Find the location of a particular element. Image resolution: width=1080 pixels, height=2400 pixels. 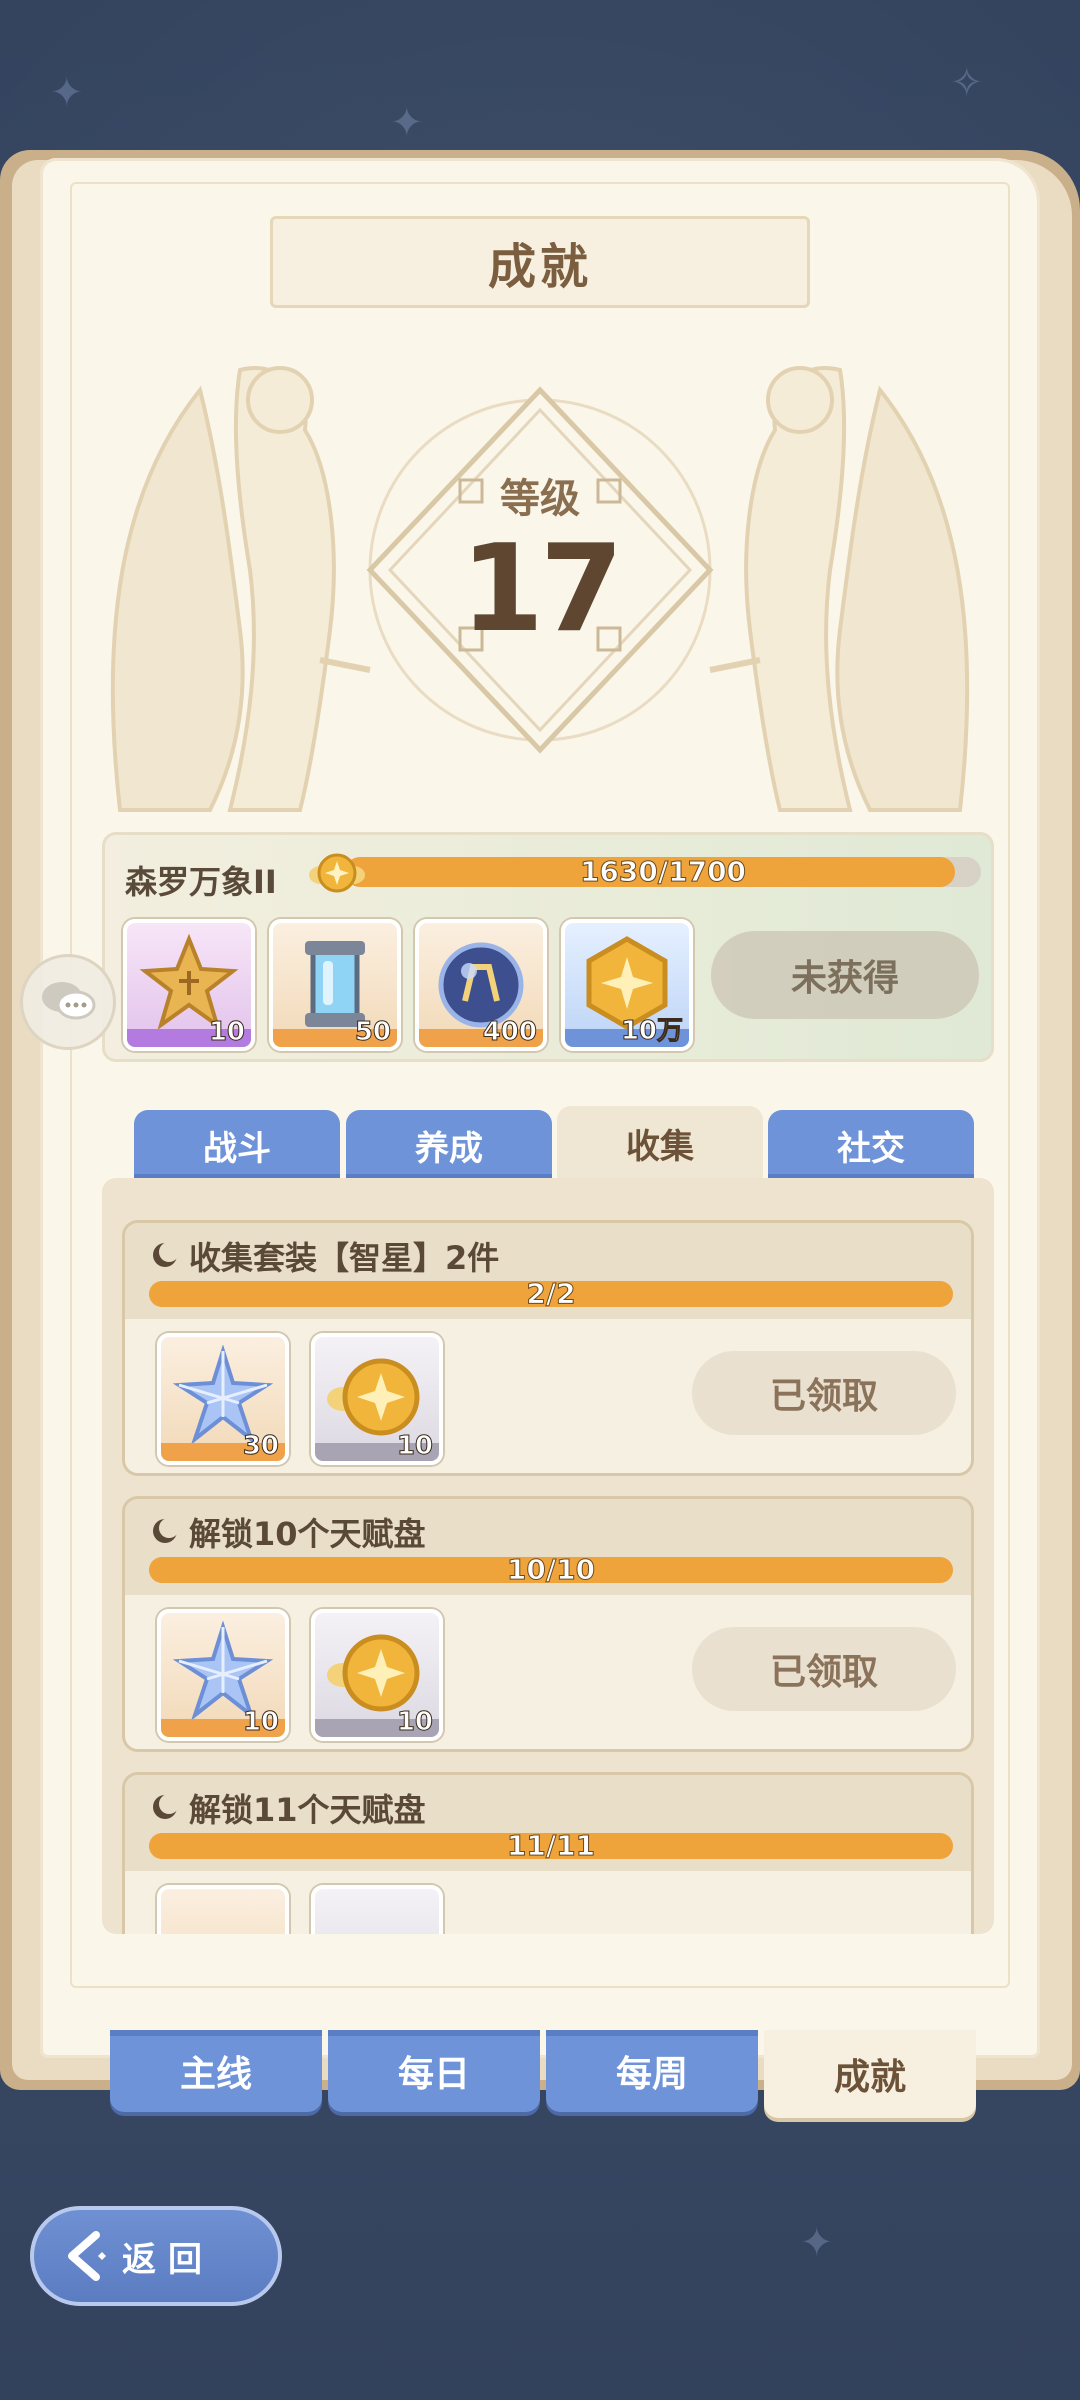

tab-label: 每日 is located at coordinates (433, 2074).